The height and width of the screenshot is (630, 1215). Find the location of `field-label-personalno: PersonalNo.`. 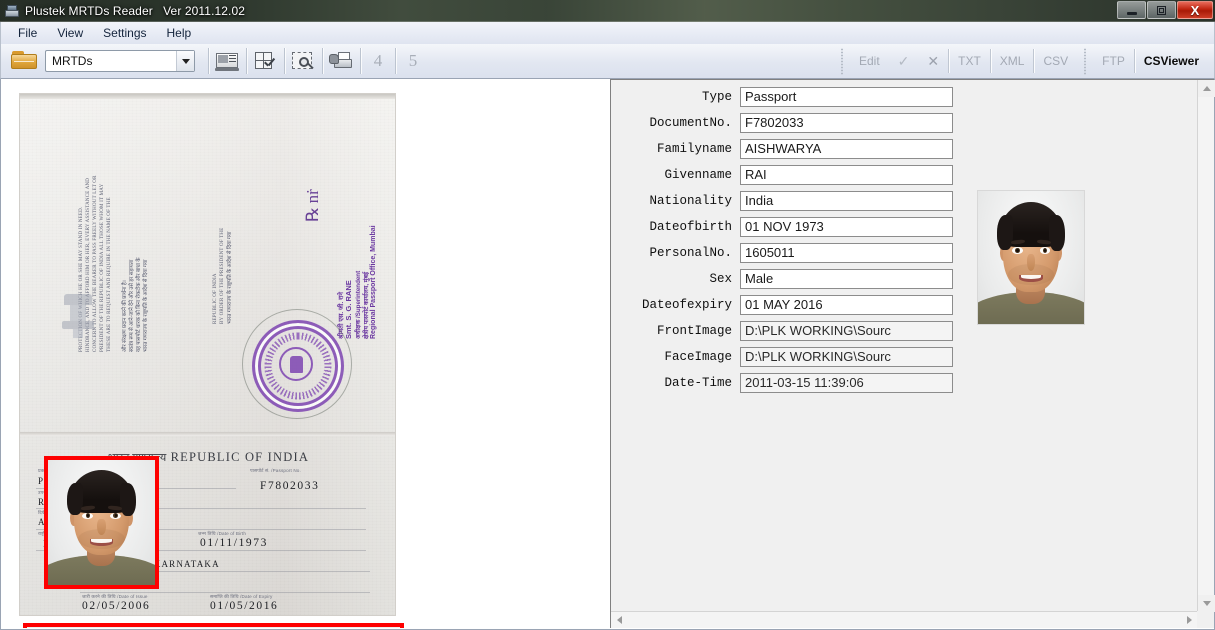

field-label-personalno: PersonalNo. is located at coordinates (690, 252).